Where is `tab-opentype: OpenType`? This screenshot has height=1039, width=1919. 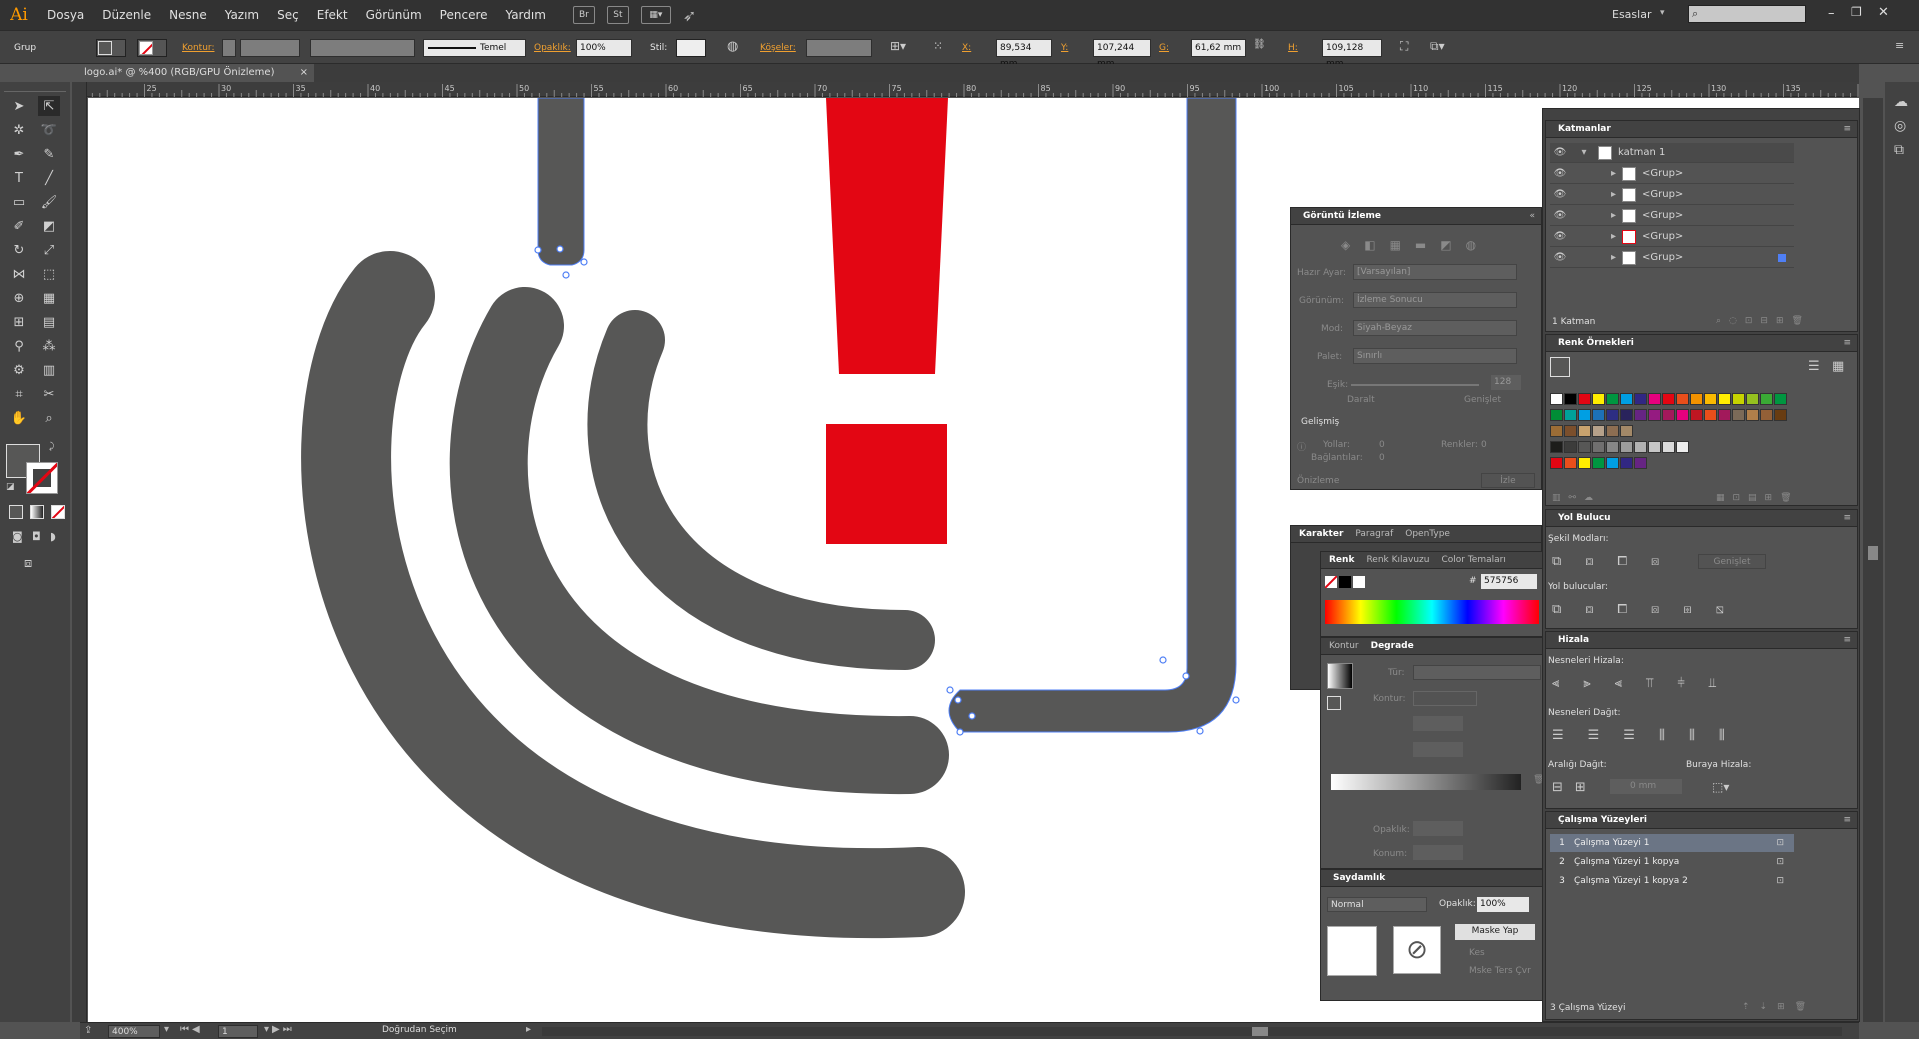 tab-opentype: OpenType is located at coordinates (1427, 534).